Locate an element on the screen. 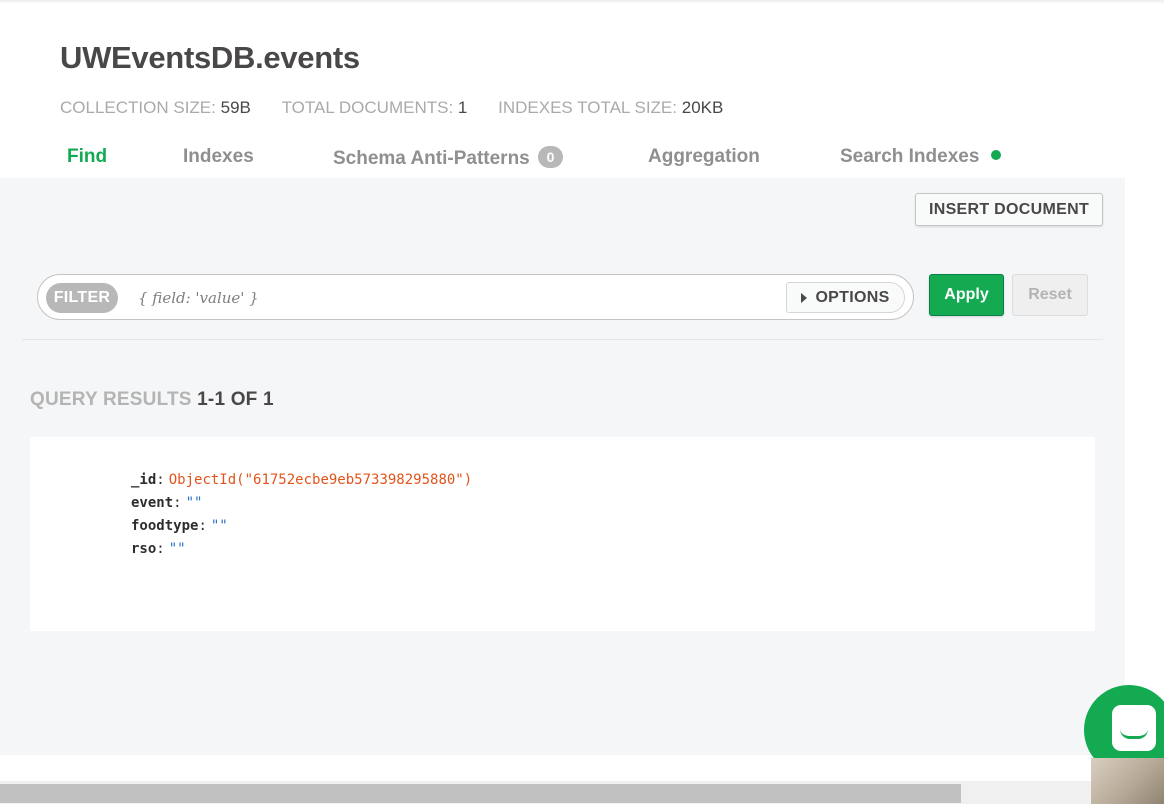 Image resolution: width=1164 pixels, height=804 pixels. document-field: _id: ObjectId("61752ecbe9eb573398295880") is located at coordinates (301, 480).